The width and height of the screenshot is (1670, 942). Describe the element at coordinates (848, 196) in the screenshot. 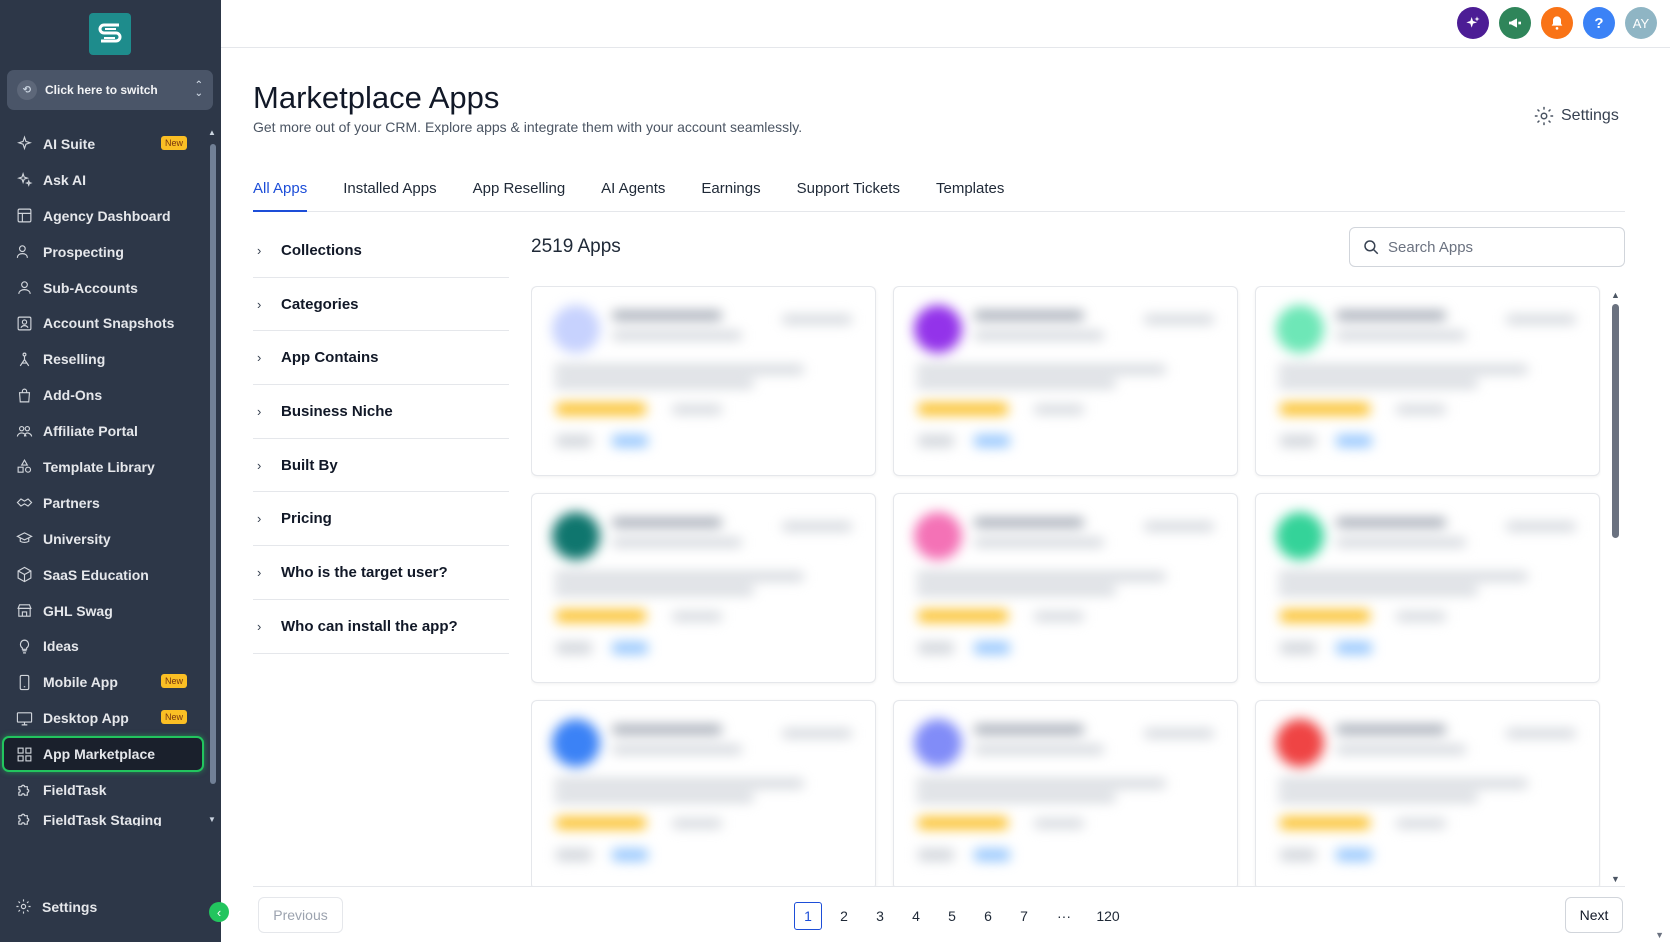

I see `tab-support-tickets: Support Tickets` at that location.